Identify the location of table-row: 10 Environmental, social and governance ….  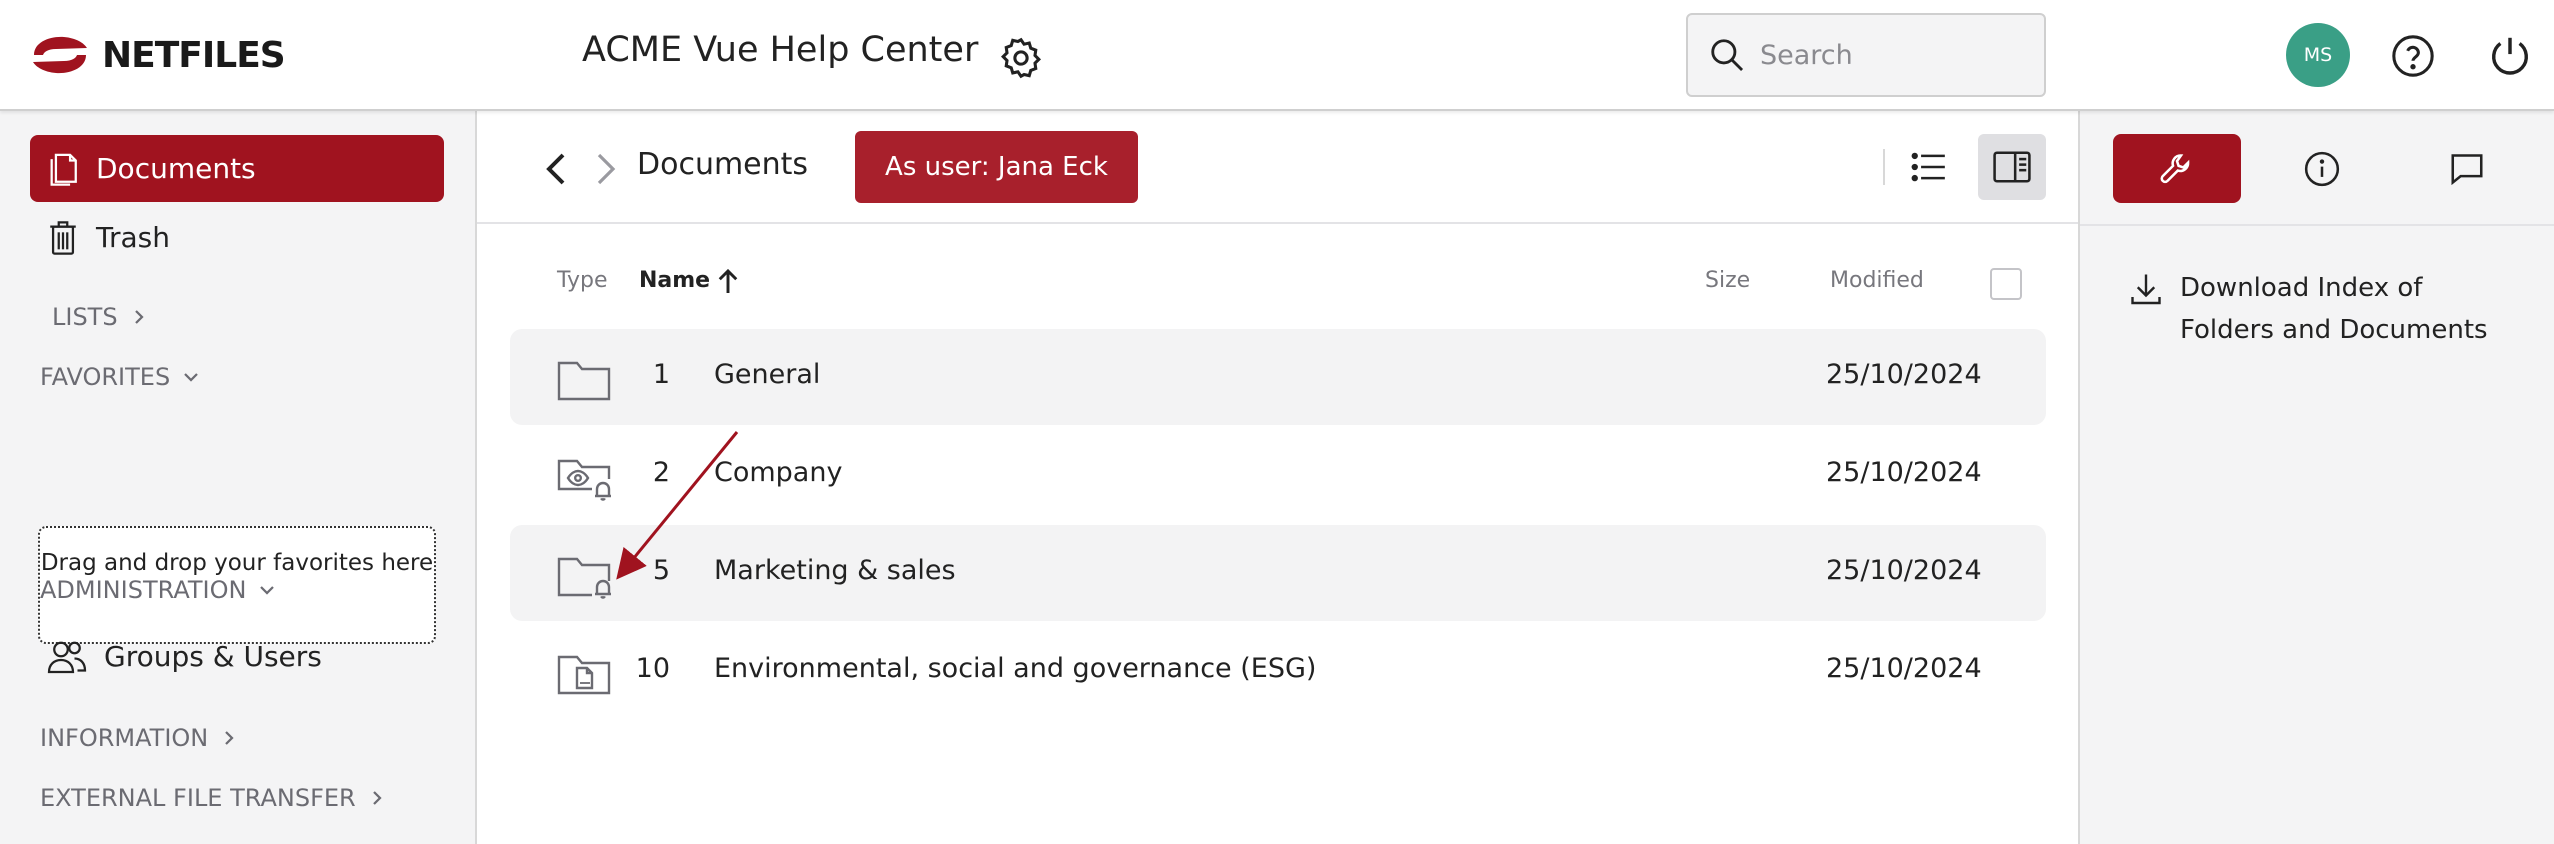
(1278, 671).